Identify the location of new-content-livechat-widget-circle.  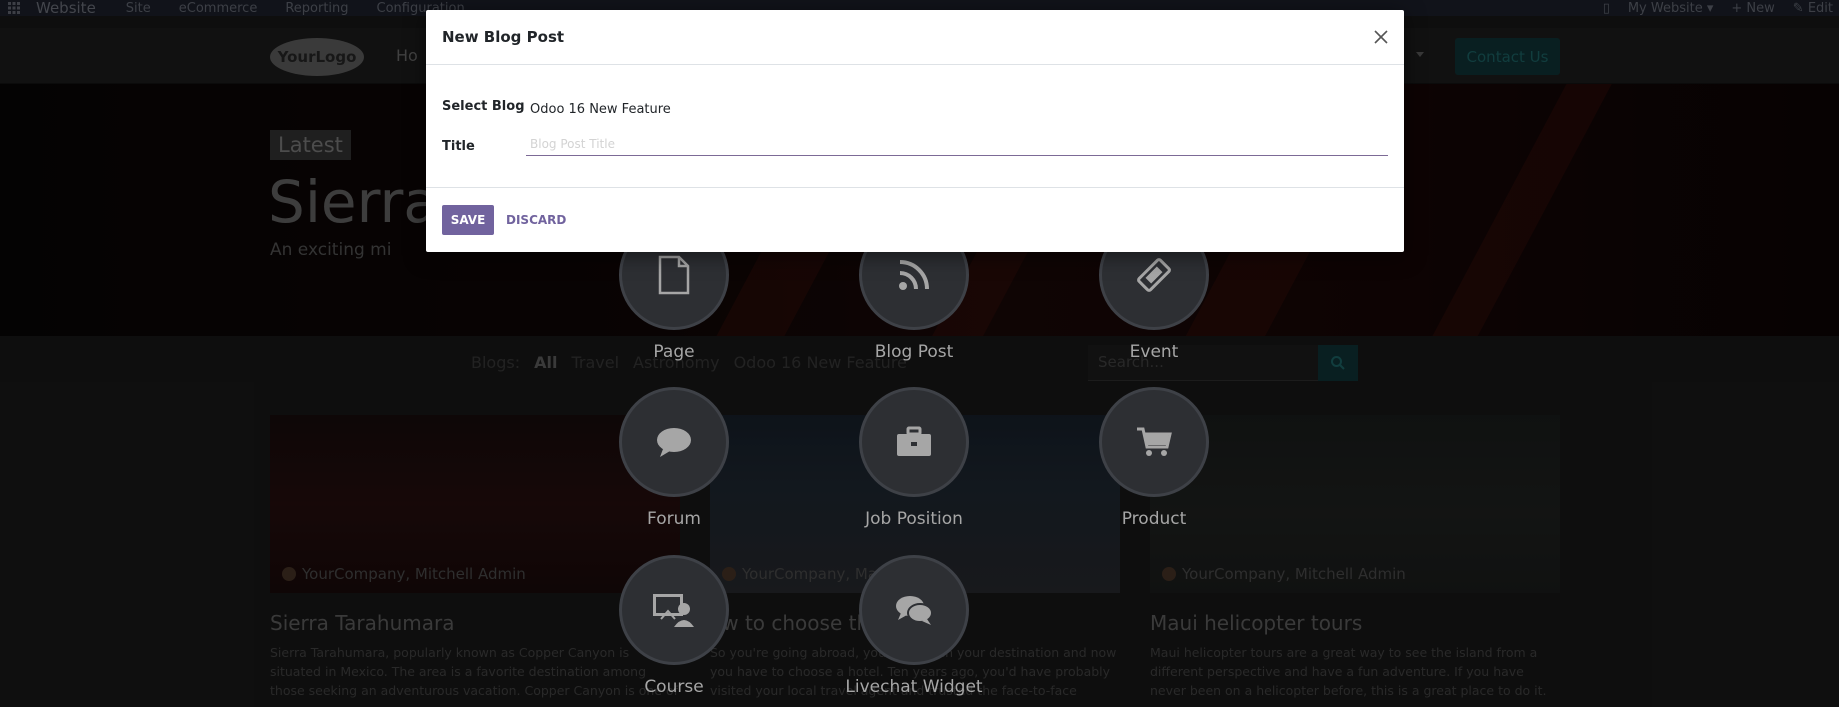
(914, 610).